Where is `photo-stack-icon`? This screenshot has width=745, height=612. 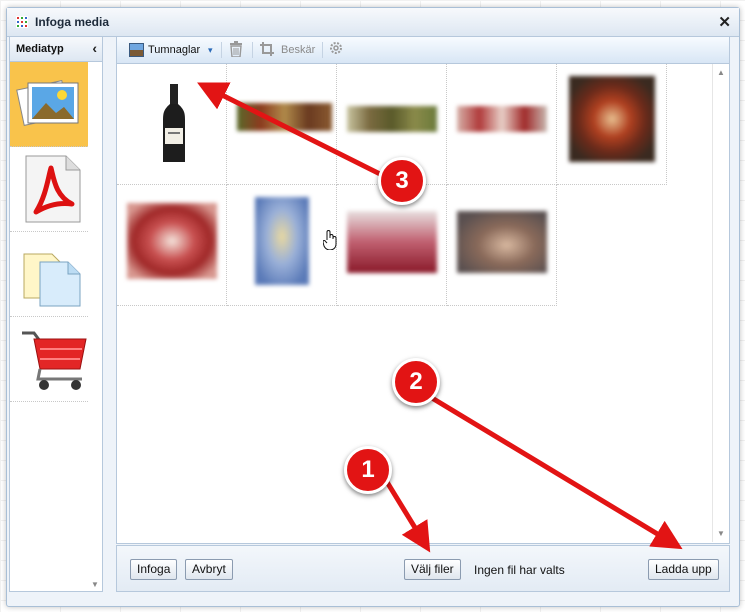 photo-stack-icon is located at coordinates (47, 103).